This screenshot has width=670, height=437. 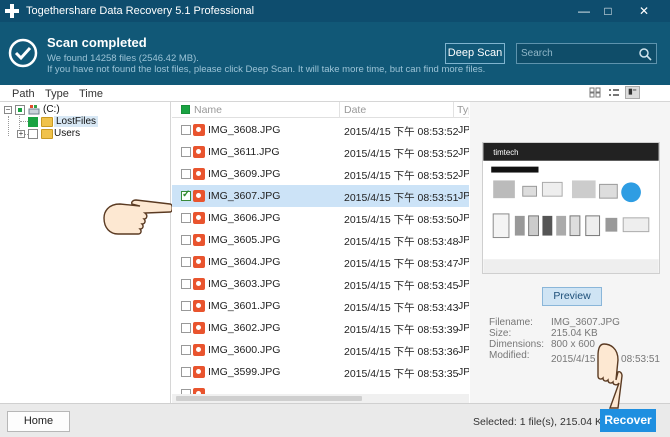 What do you see at coordinates (576, 53) in the screenshot?
I see `search-input` at bounding box center [576, 53].